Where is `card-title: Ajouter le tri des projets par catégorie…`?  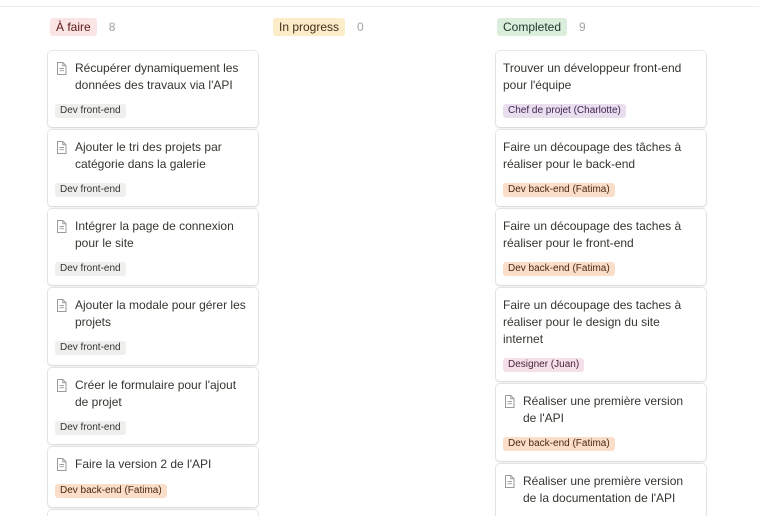
card-title: Ajouter le tri des projets par catégorie… is located at coordinates (148, 155).